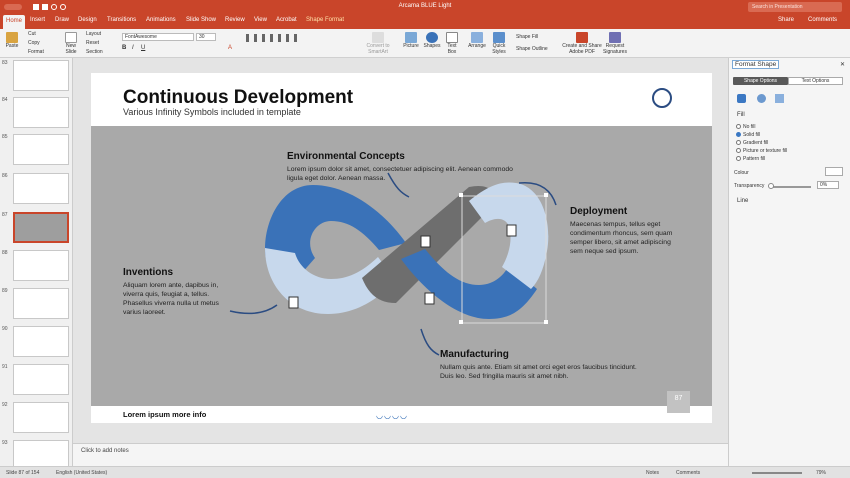 This screenshot has width=850, height=478. Describe the element at coordinates (273, 38) in the screenshot. I see `paragraph-controls` at that location.